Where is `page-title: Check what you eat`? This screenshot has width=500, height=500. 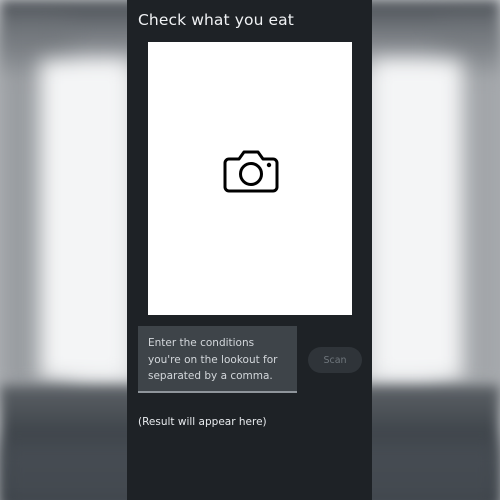 page-title: Check what you eat is located at coordinates (216, 20).